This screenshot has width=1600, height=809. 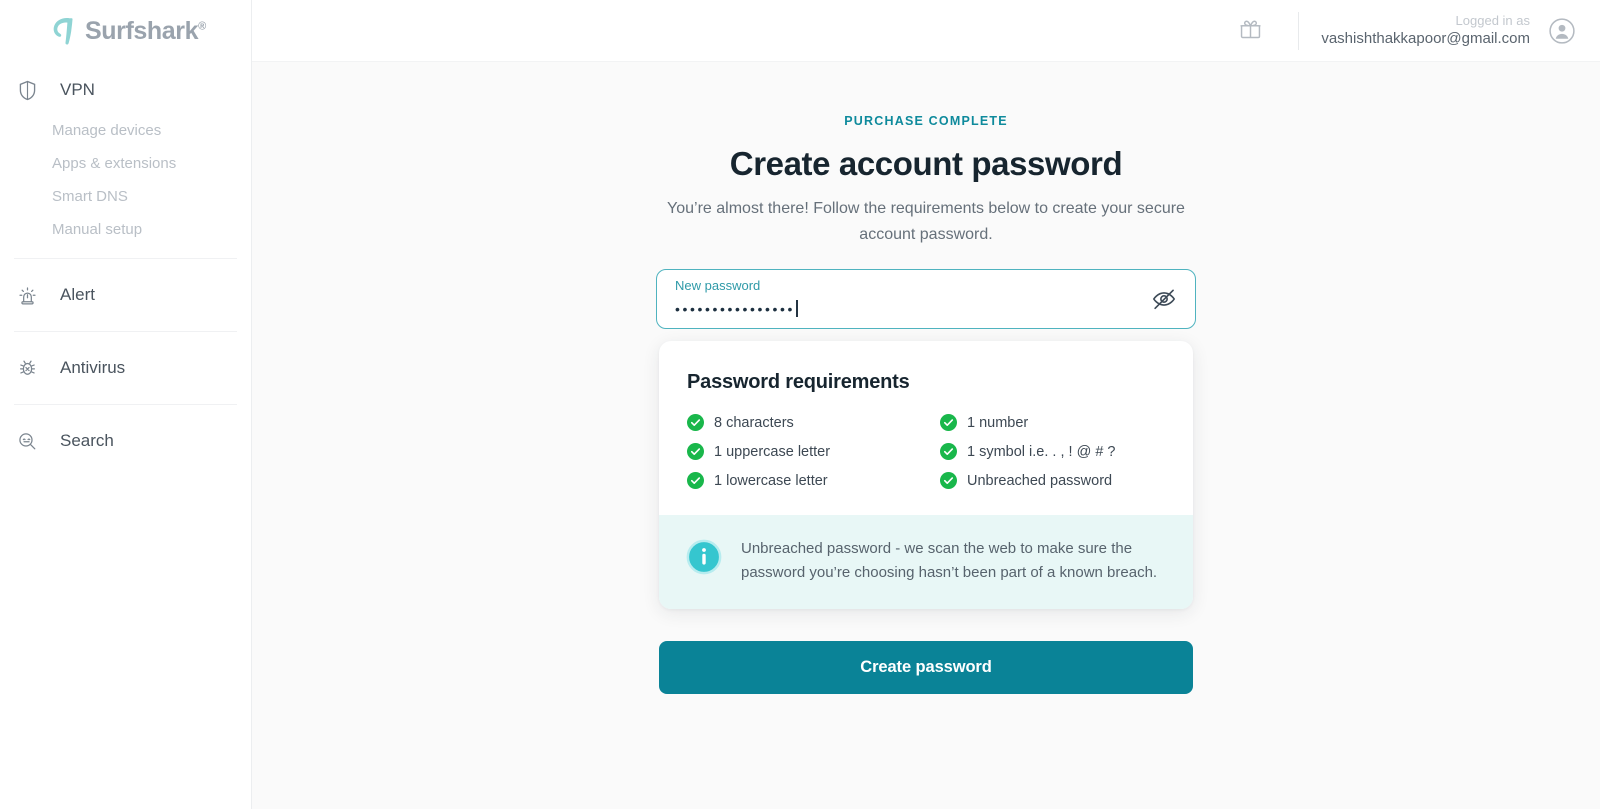 What do you see at coordinates (926, 121) in the screenshot?
I see `eyebrow-label: PURCHASE COMPLETE` at bounding box center [926, 121].